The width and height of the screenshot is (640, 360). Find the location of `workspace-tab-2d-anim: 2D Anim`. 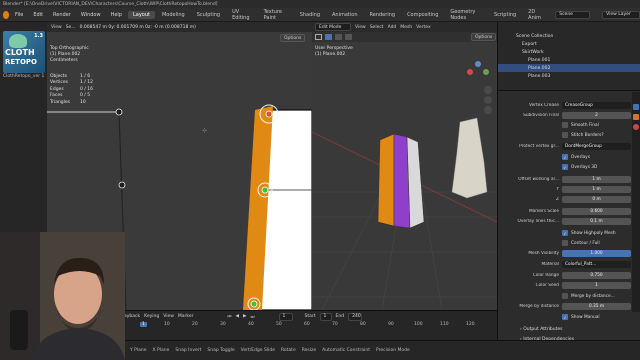

workspace-tab-2d-anim: 2D Anim is located at coordinates (536, 15).